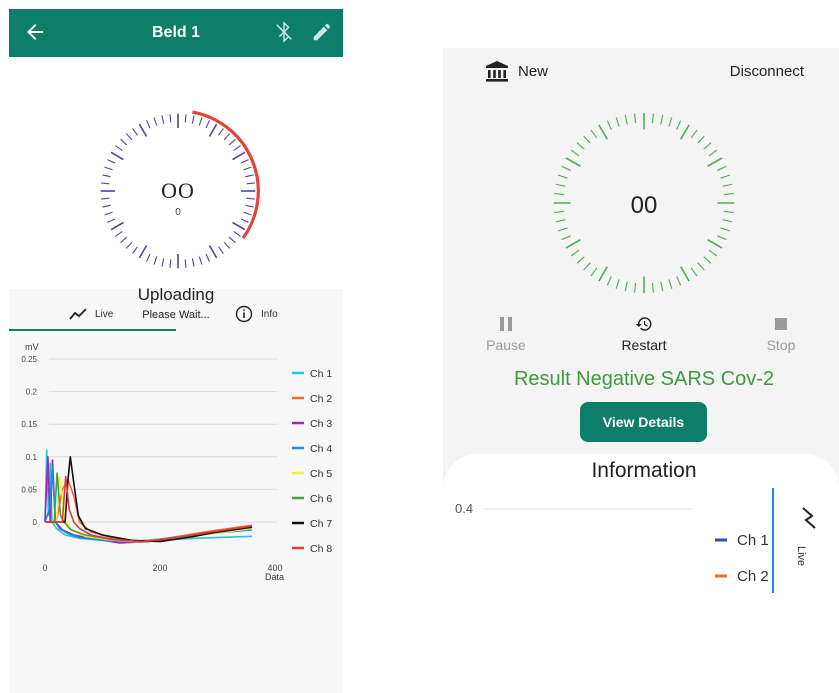 This screenshot has width=839, height=693. I want to click on dial-value: OO, so click(178, 190).